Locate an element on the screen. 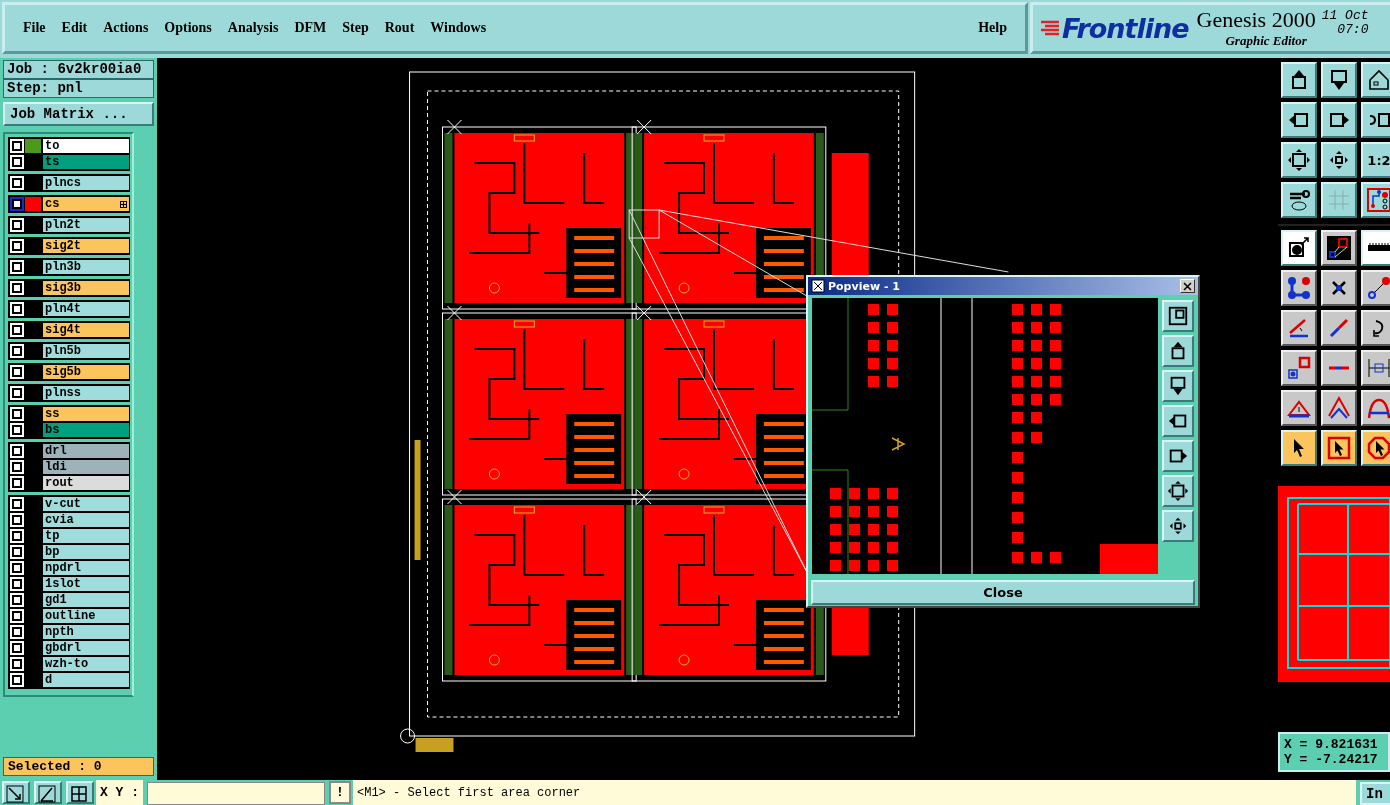 The width and height of the screenshot is (1390, 805). layer-row: sig4t is located at coordinates (69, 330).